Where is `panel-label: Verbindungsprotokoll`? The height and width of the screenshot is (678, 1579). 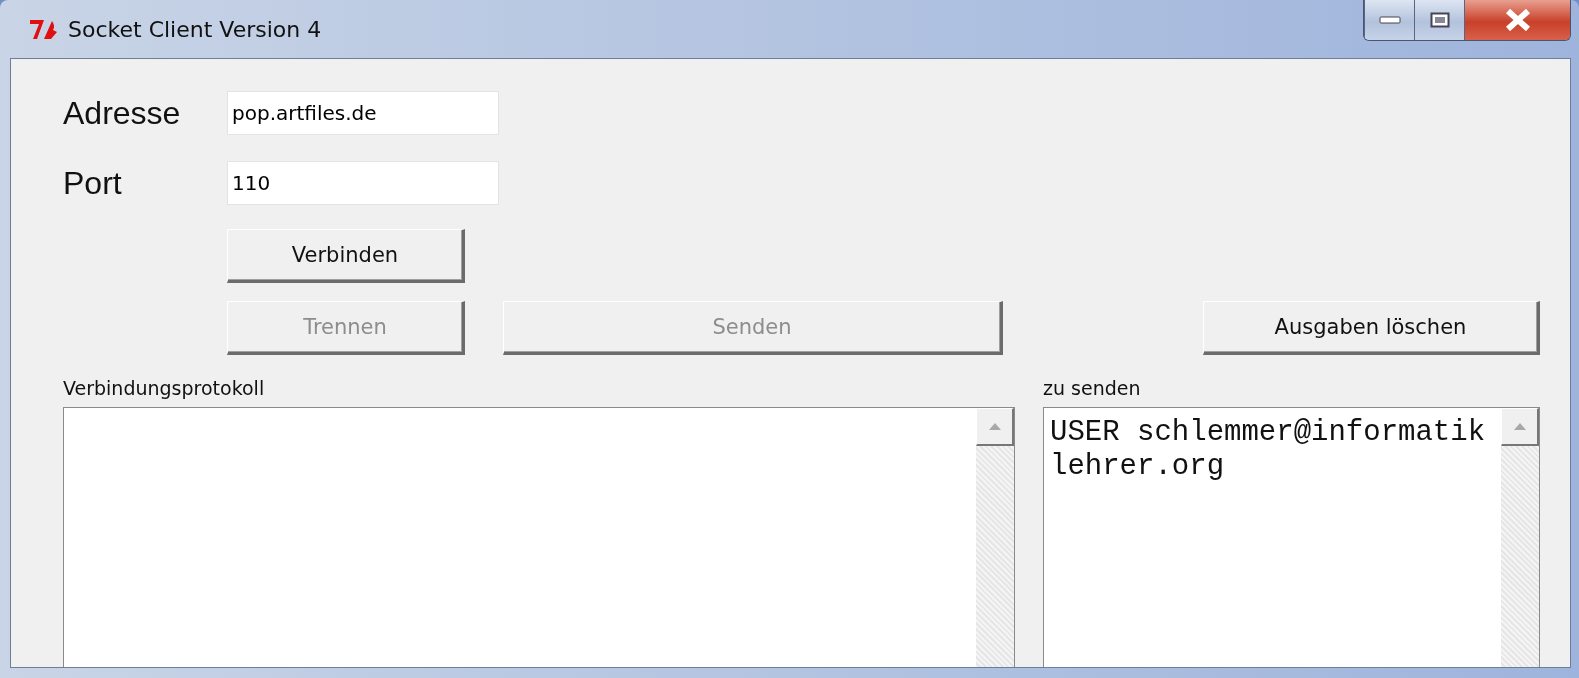
panel-label: Verbindungsprotokoll is located at coordinates (164, 388).